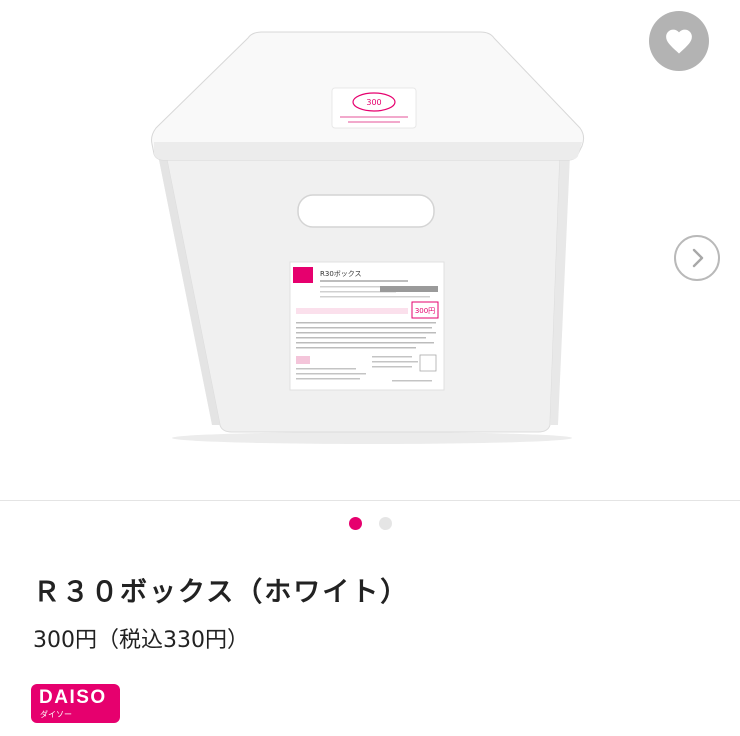  Describe the element at coordinates (373, 102) in the screenshot. I see `svg-text: 300` at that location.